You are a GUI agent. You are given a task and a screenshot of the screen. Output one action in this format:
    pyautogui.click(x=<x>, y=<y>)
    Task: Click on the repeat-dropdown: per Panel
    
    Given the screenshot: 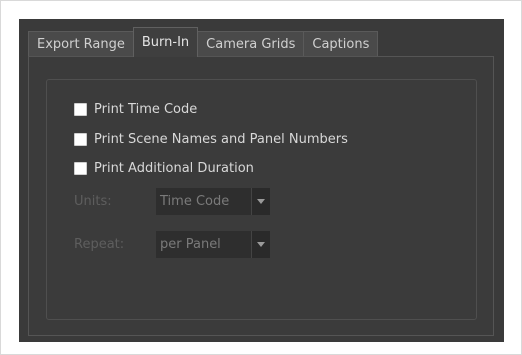 What is the action you would take?
    pyautogui.click(x=213, y=244)
    